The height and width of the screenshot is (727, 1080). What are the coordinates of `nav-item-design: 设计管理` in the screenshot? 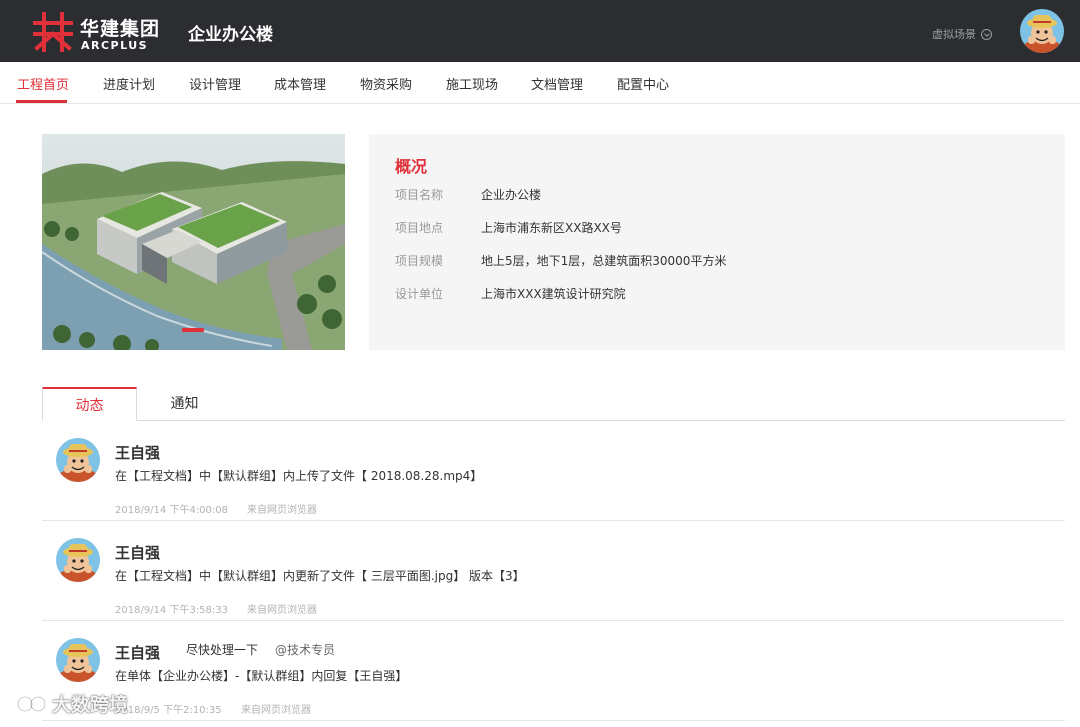 It's located at (215, 83).